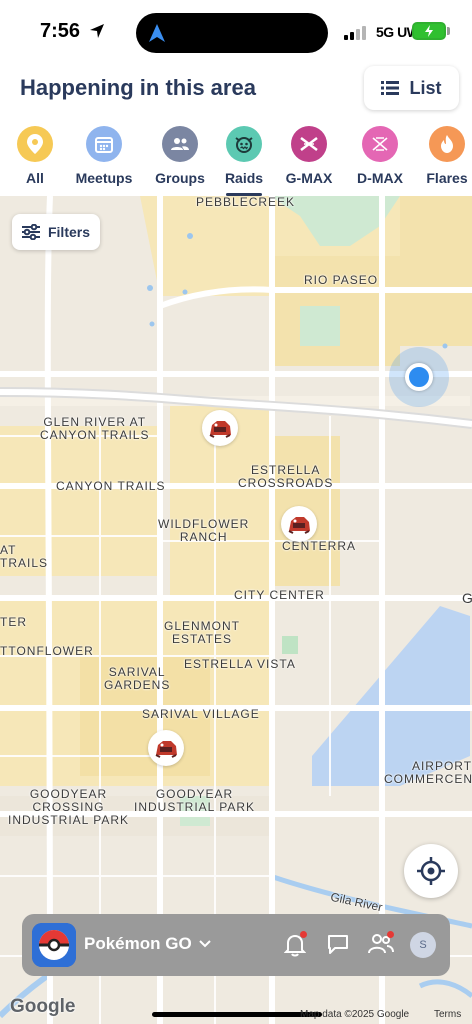 This screenshot has height=1024, width=472. I want to click on map-label: WILDFLOWER RANCH, so click(204, 530).